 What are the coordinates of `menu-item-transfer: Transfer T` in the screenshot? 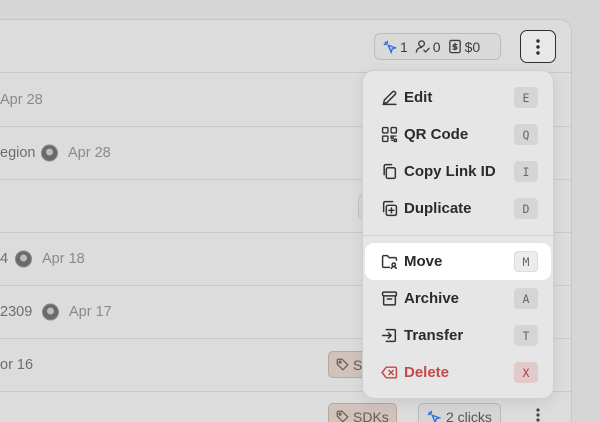 It's located at (458, 335).